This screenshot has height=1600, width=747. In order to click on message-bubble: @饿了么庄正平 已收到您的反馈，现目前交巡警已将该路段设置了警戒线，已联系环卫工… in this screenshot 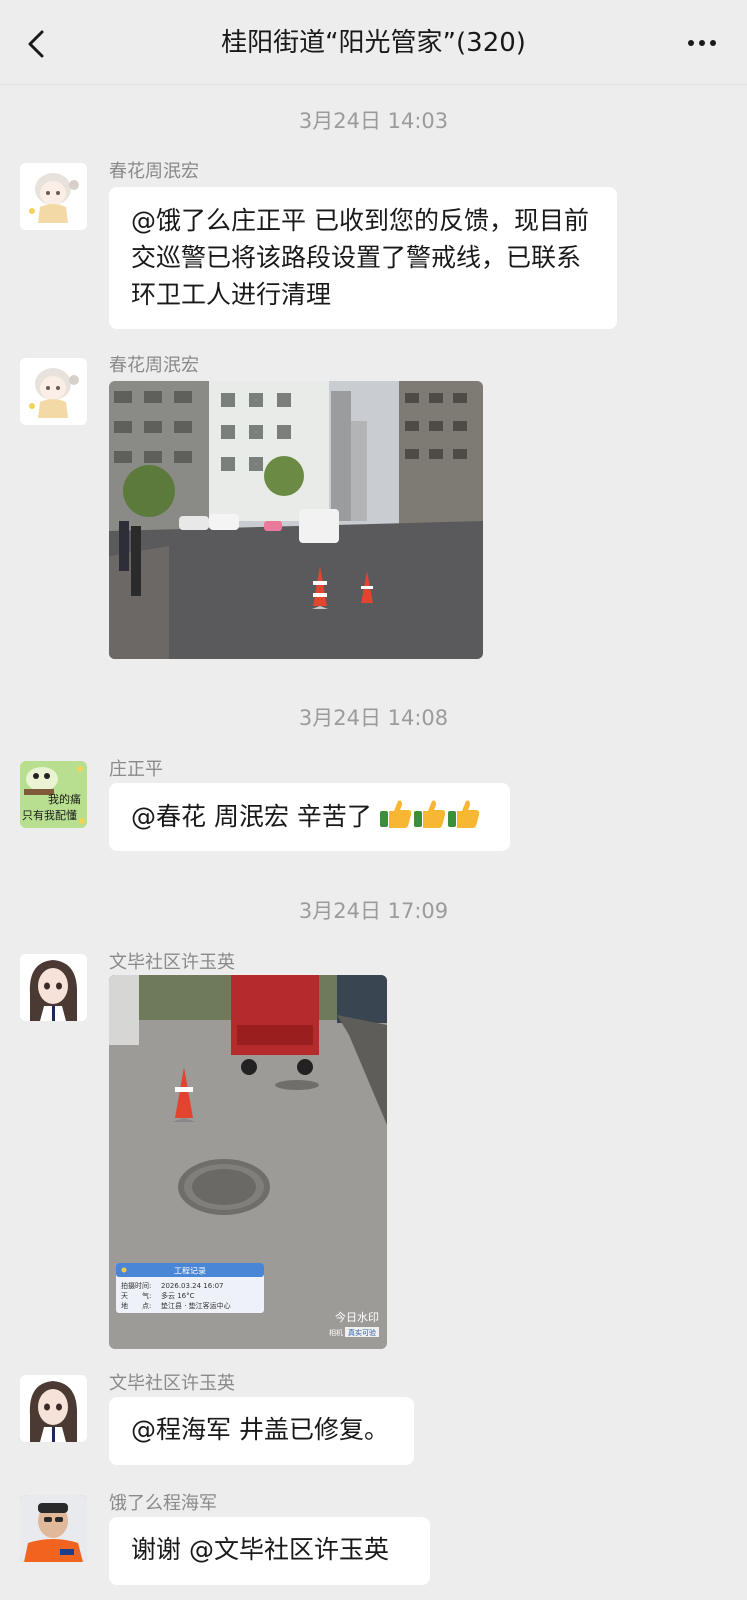, I will do `click(363, 258)`.